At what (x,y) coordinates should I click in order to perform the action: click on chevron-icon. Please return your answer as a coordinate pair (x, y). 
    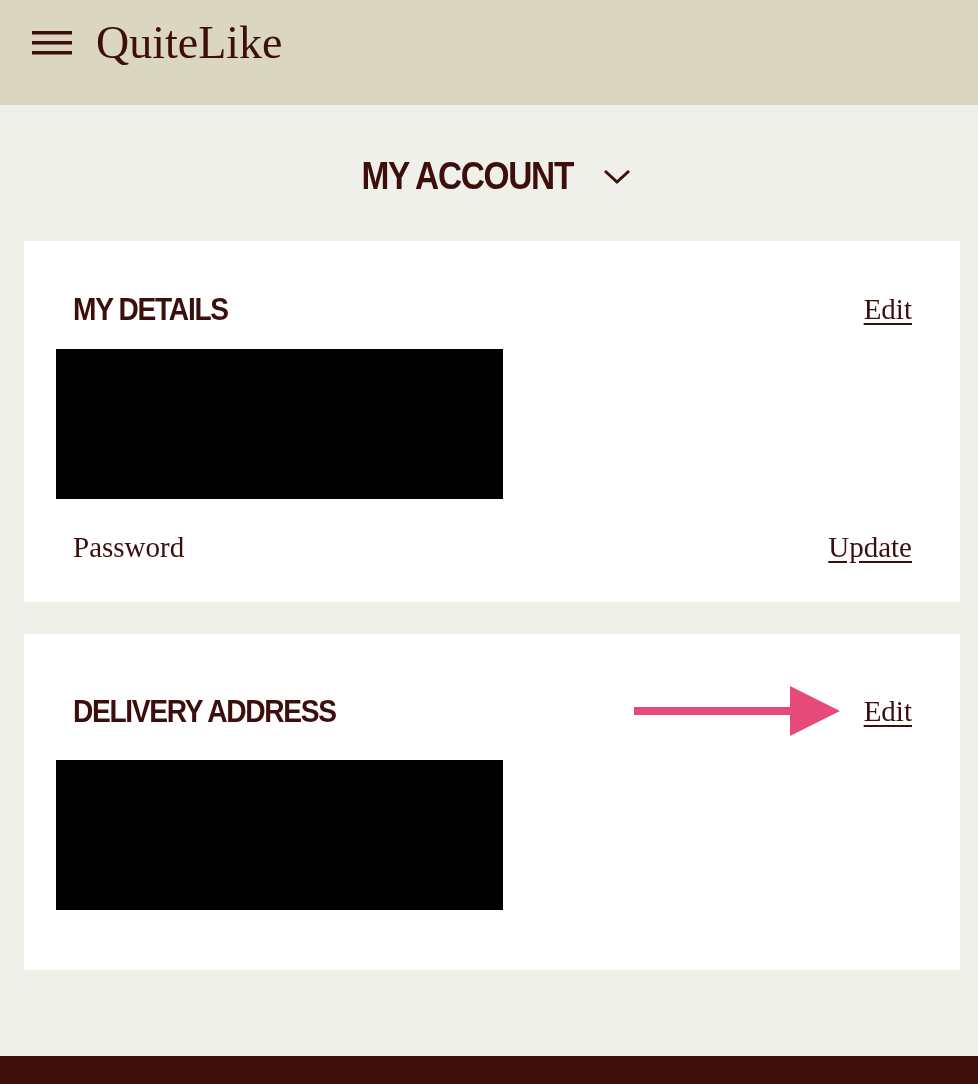
    Looking at the image, I should click on (617, 177).